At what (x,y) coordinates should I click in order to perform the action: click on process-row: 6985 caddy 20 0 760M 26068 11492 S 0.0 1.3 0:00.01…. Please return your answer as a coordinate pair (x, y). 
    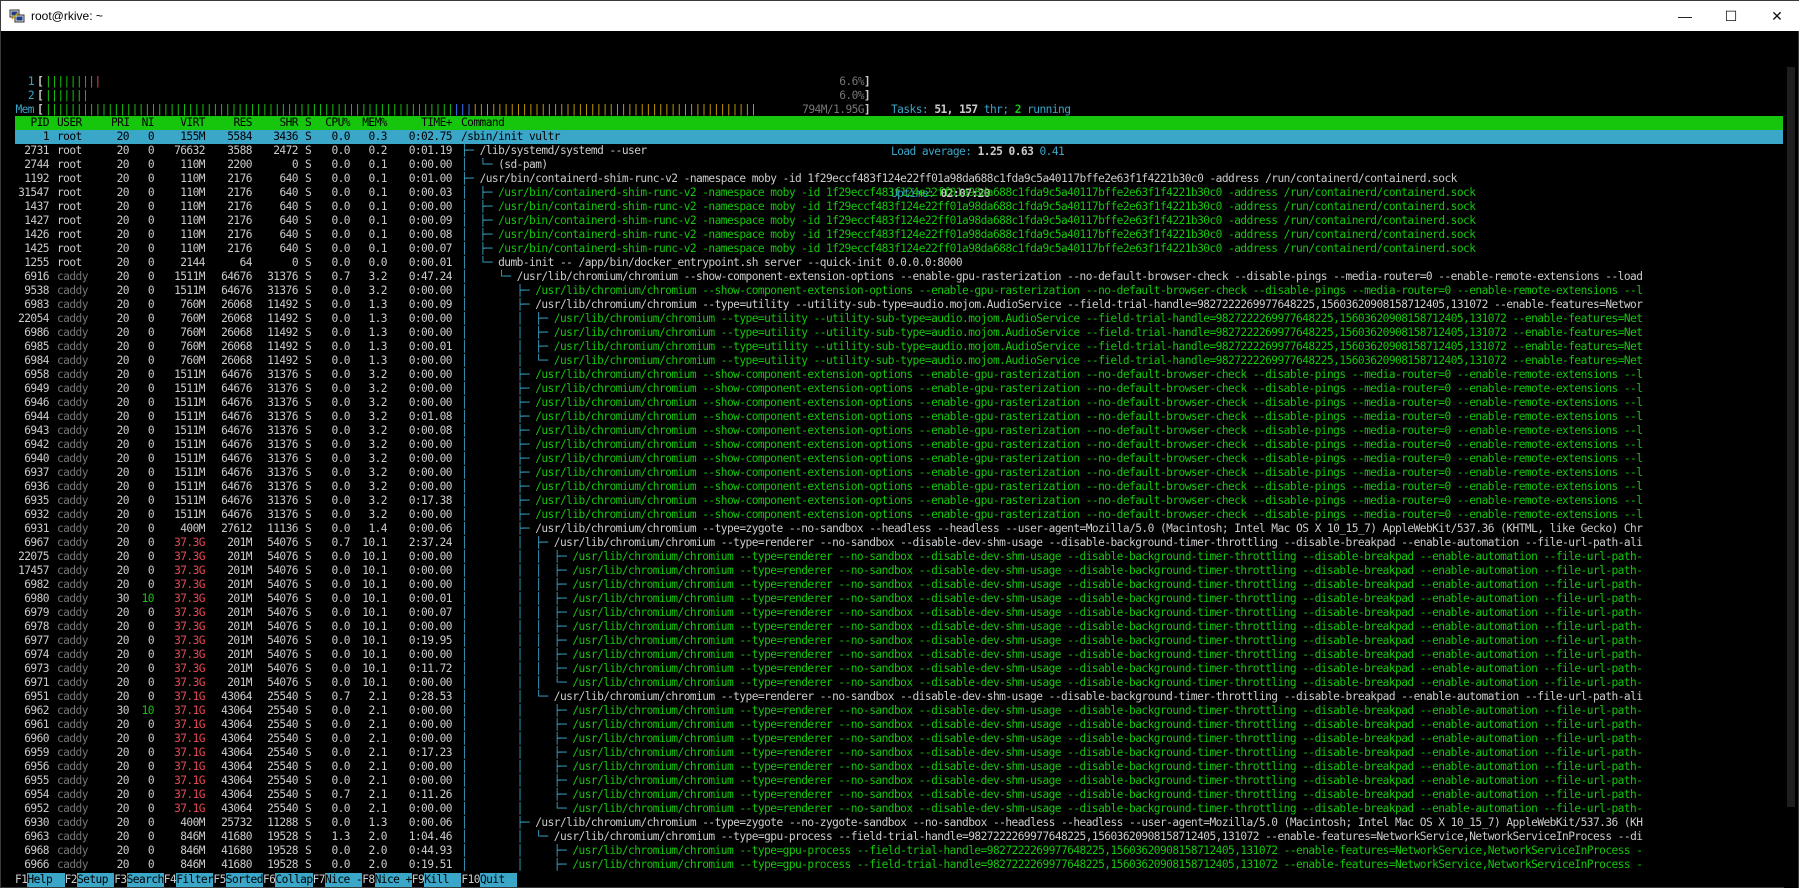
    Looking at the image, I should click on (899, 347).